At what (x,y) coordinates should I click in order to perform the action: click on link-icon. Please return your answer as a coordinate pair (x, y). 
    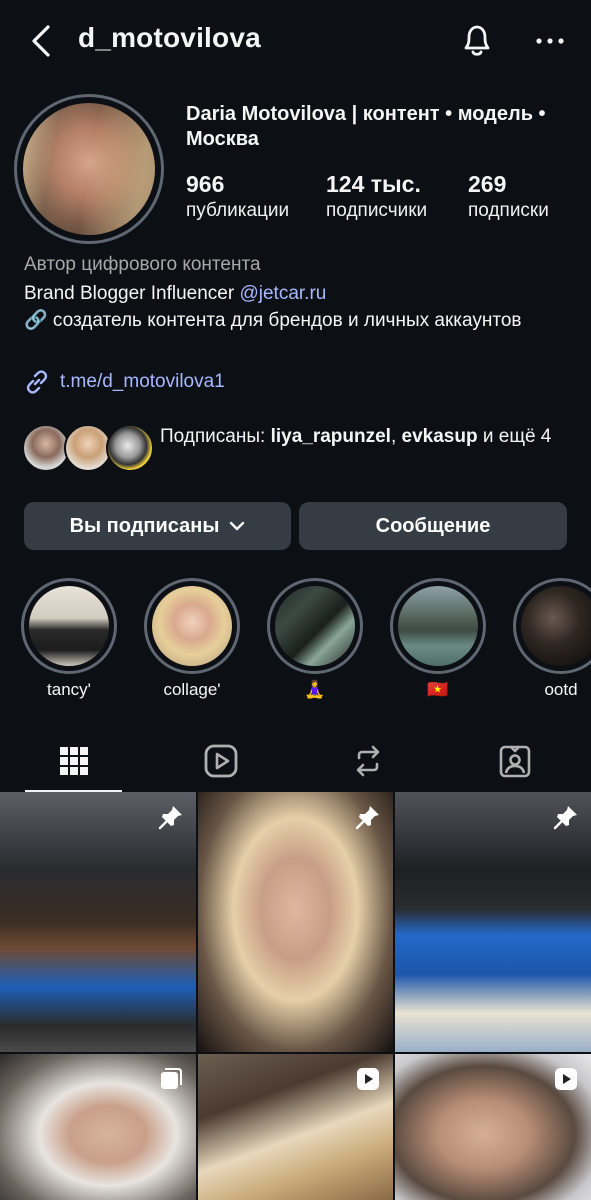
    Looking at the image, I should click on (37, 382).